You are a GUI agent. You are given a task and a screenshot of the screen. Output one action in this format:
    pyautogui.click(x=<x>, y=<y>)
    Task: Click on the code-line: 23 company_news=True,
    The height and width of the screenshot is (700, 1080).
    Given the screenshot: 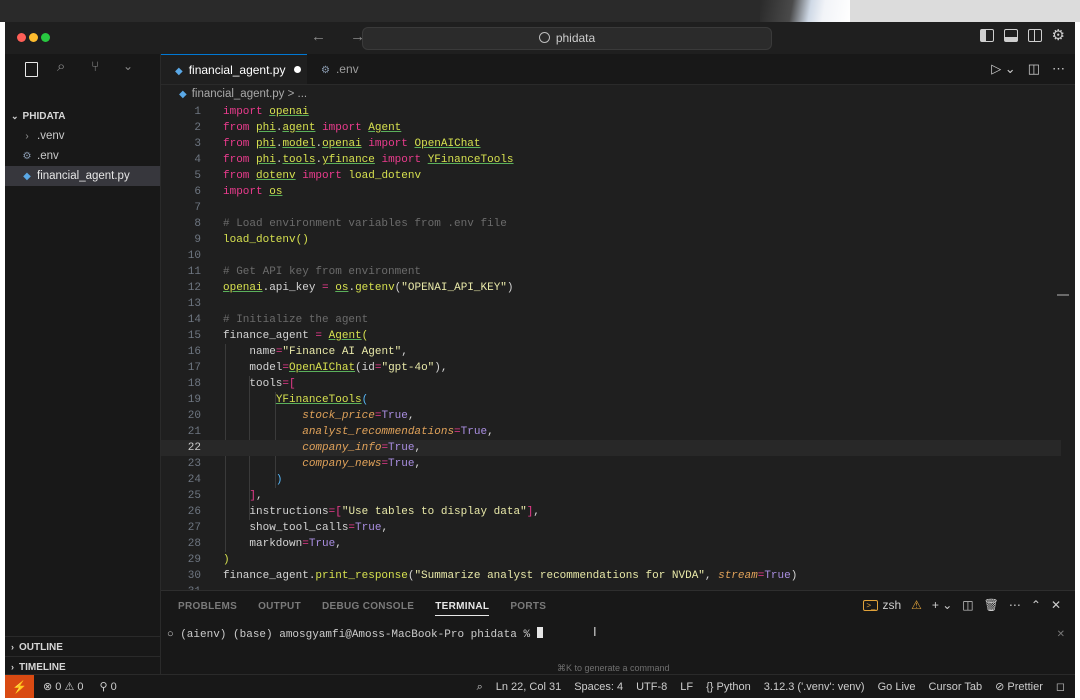 What is the action you would take?
    pyautogui.click(x=304, y=464)
    